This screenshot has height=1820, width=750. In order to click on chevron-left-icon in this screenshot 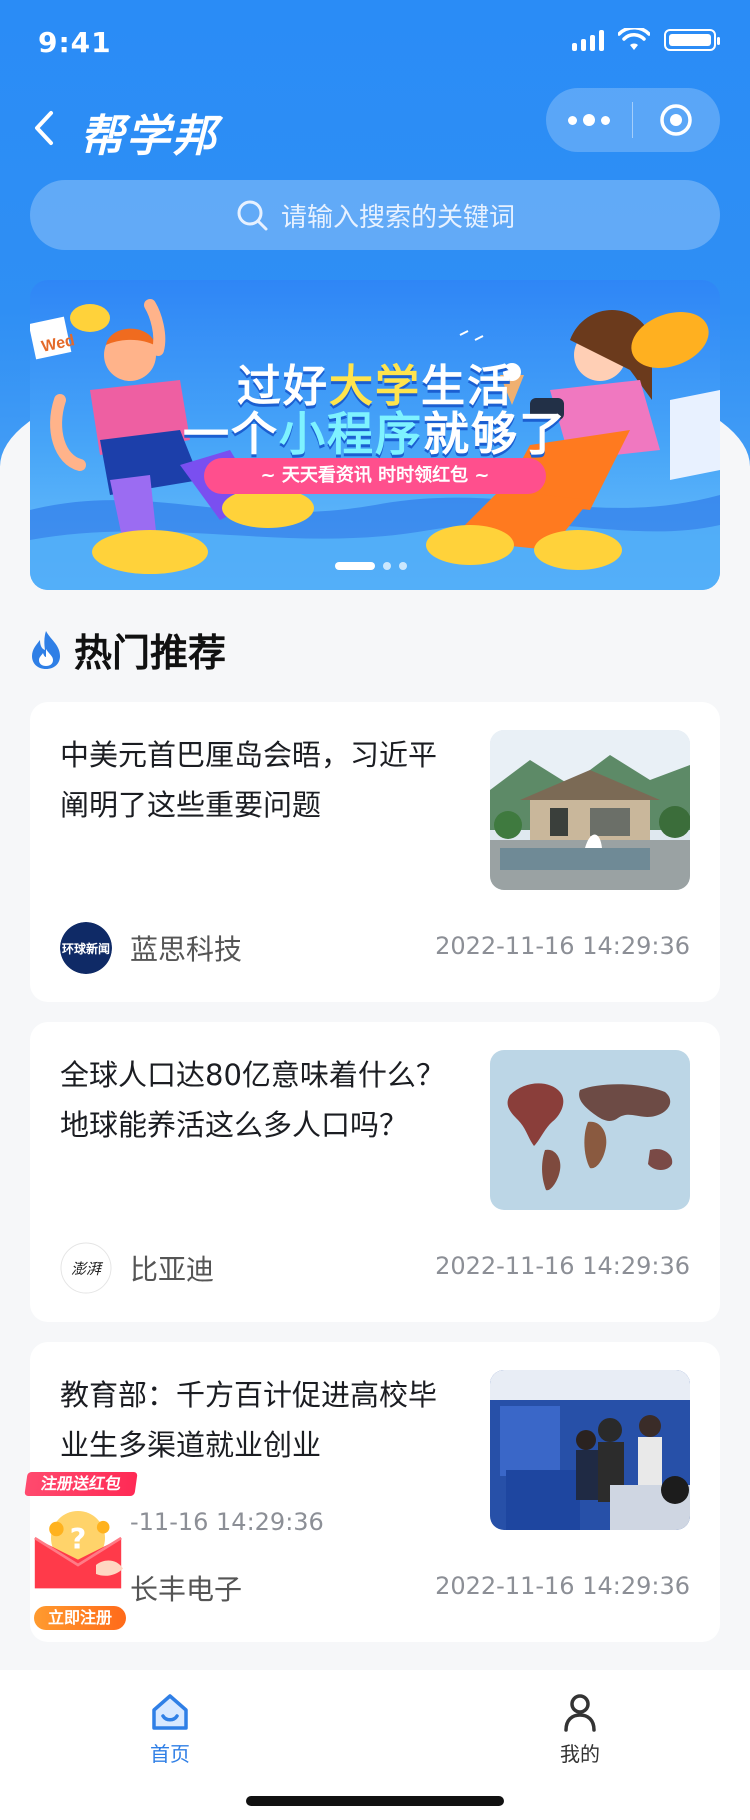, I will do `click(44, 128)`.